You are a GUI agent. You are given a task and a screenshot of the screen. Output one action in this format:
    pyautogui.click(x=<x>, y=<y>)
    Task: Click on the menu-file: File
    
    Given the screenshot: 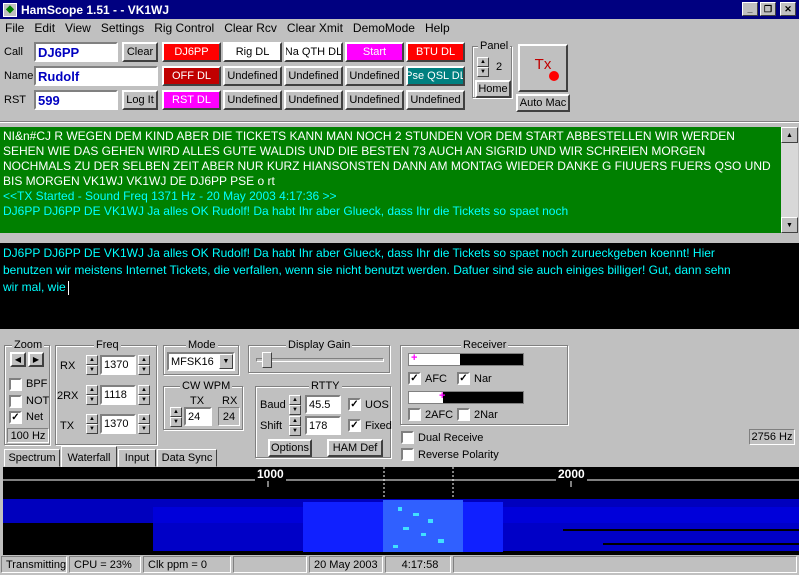 What is the action you would take?
    pyautogui.click(x=14, y=28)
    